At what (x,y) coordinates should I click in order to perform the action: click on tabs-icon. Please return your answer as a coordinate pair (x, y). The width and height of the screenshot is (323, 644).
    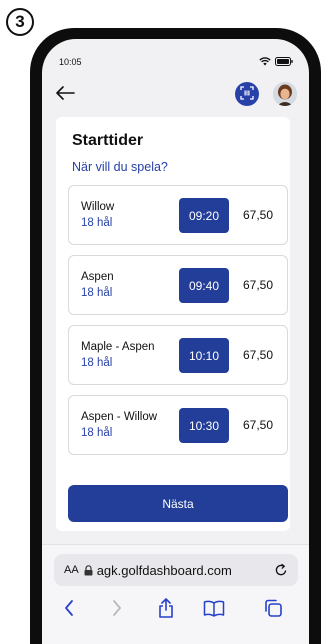
    Looking at the image, I should click on (273, 608).